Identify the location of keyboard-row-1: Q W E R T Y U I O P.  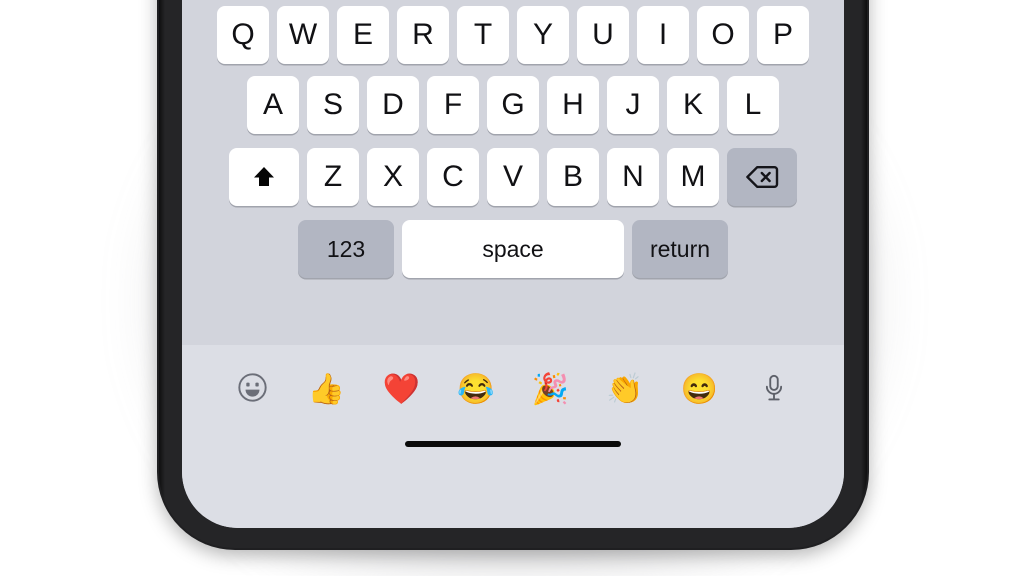
(513, 34).